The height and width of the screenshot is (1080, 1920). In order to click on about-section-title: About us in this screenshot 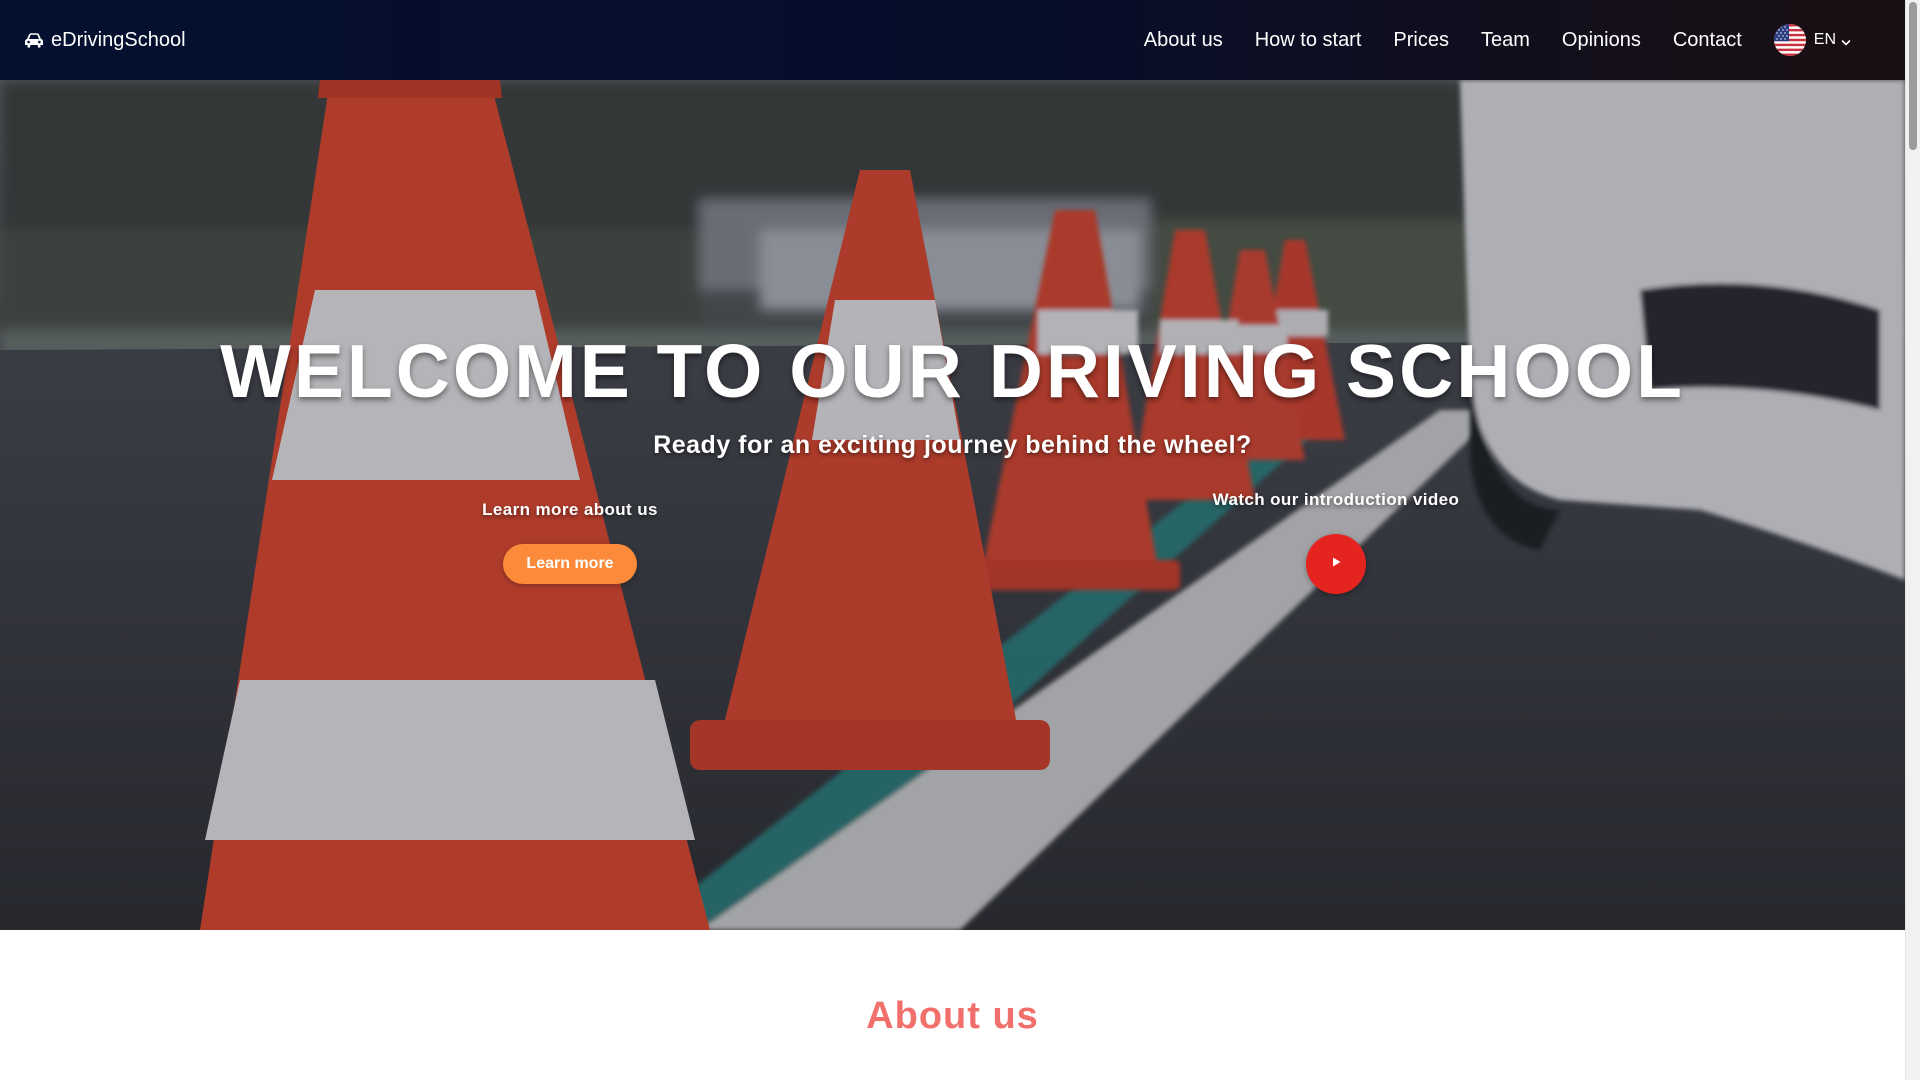, I will do `click(952, 1016)`.